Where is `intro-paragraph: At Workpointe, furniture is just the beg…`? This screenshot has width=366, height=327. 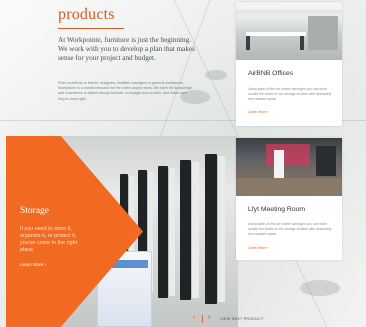
intro-paragraph: At Workpointe, furniture is just the beg… is located at coordinates (126, 49).